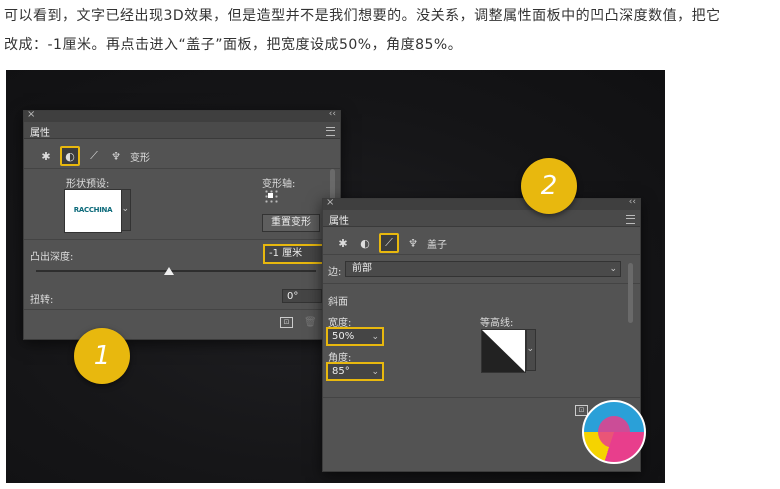  I want to click on preset-thumb-text: RACCHINA, so click(93, 210).